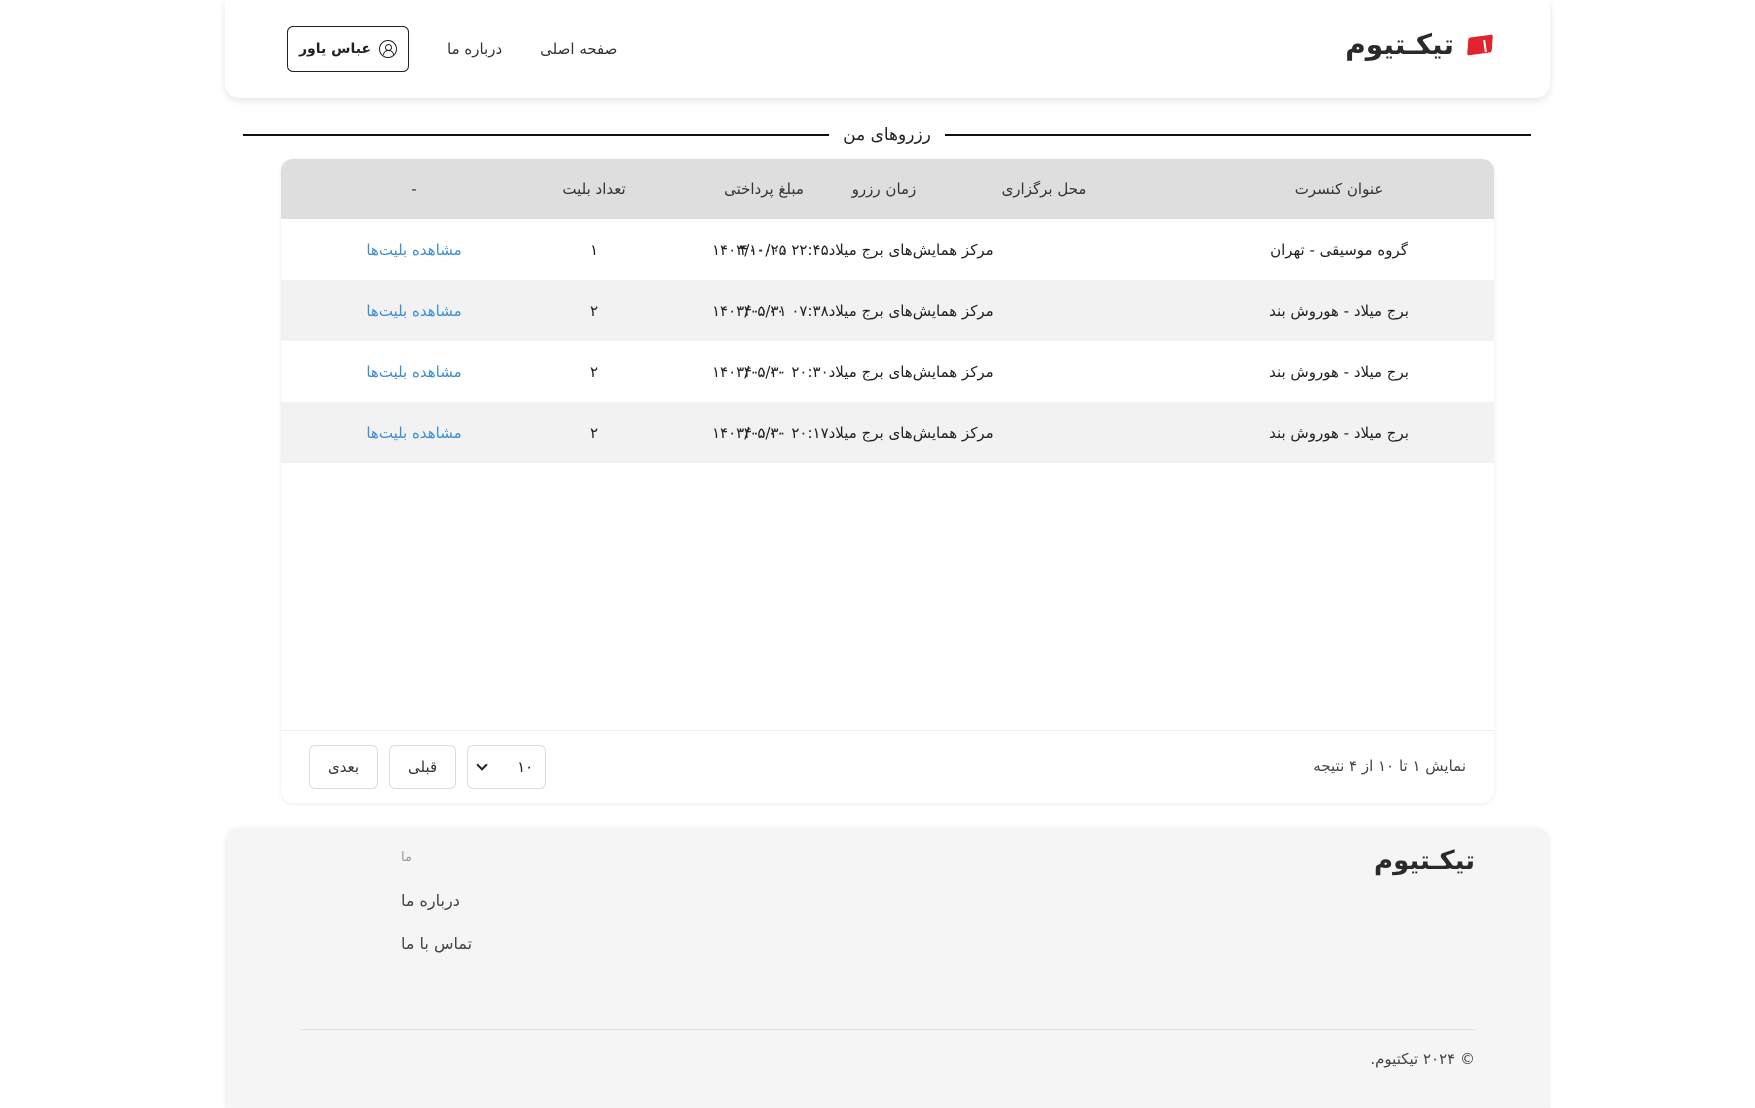 Image resolution: width=1755 pixels, height=1108 pixels. Describe the element at coordinates (436, 943) in the screenshot. I see `footer-link-contact: تماس با ما` at that location.